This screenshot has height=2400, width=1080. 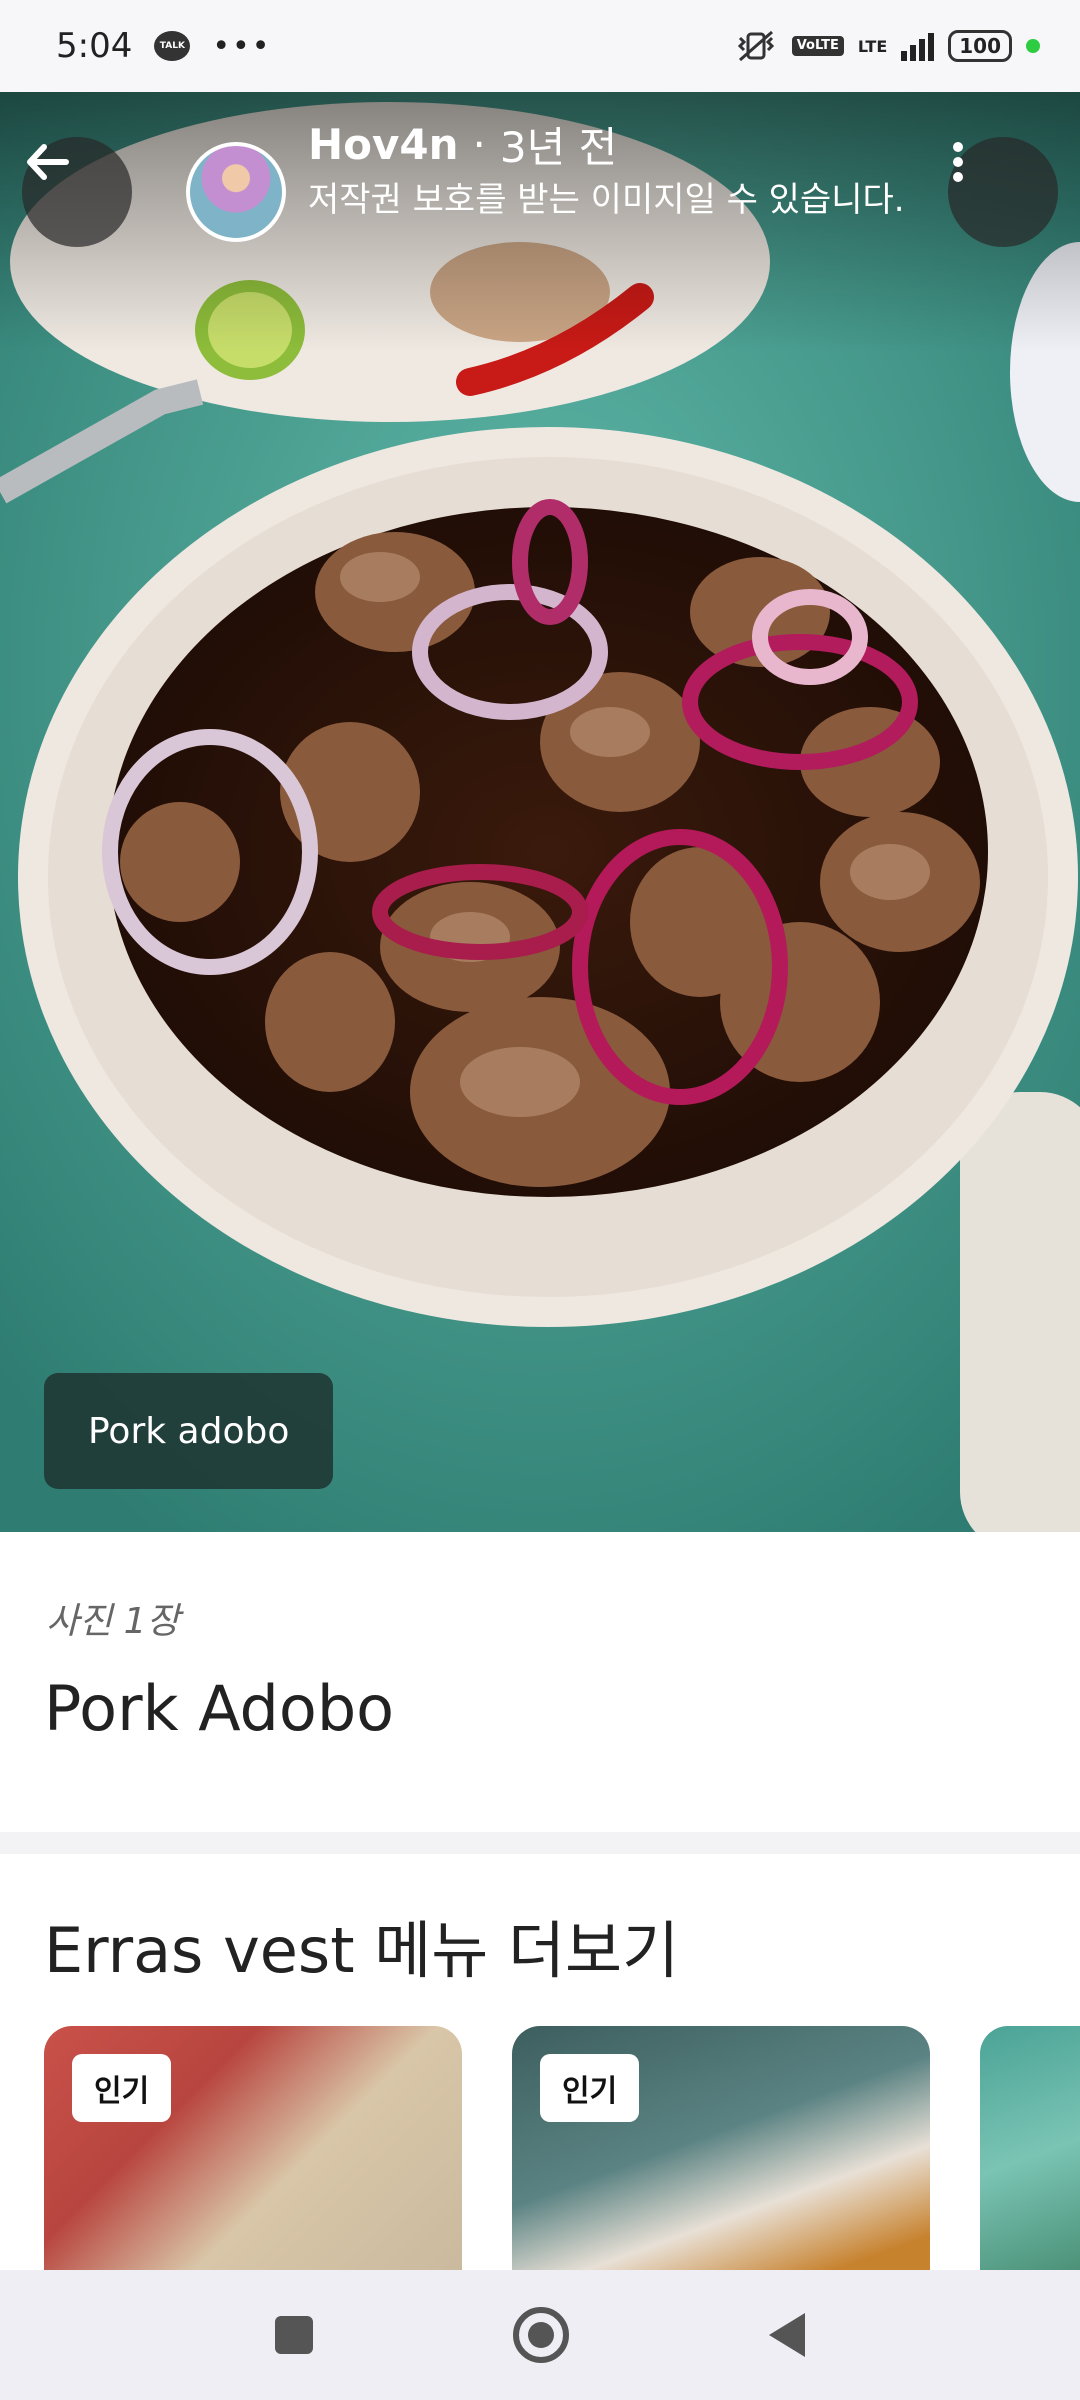 What do you see at coordinates (462, 144) in the screenshot?
I see `author-line: Hov4n · 3년 전` at bounding box center [462, 144].